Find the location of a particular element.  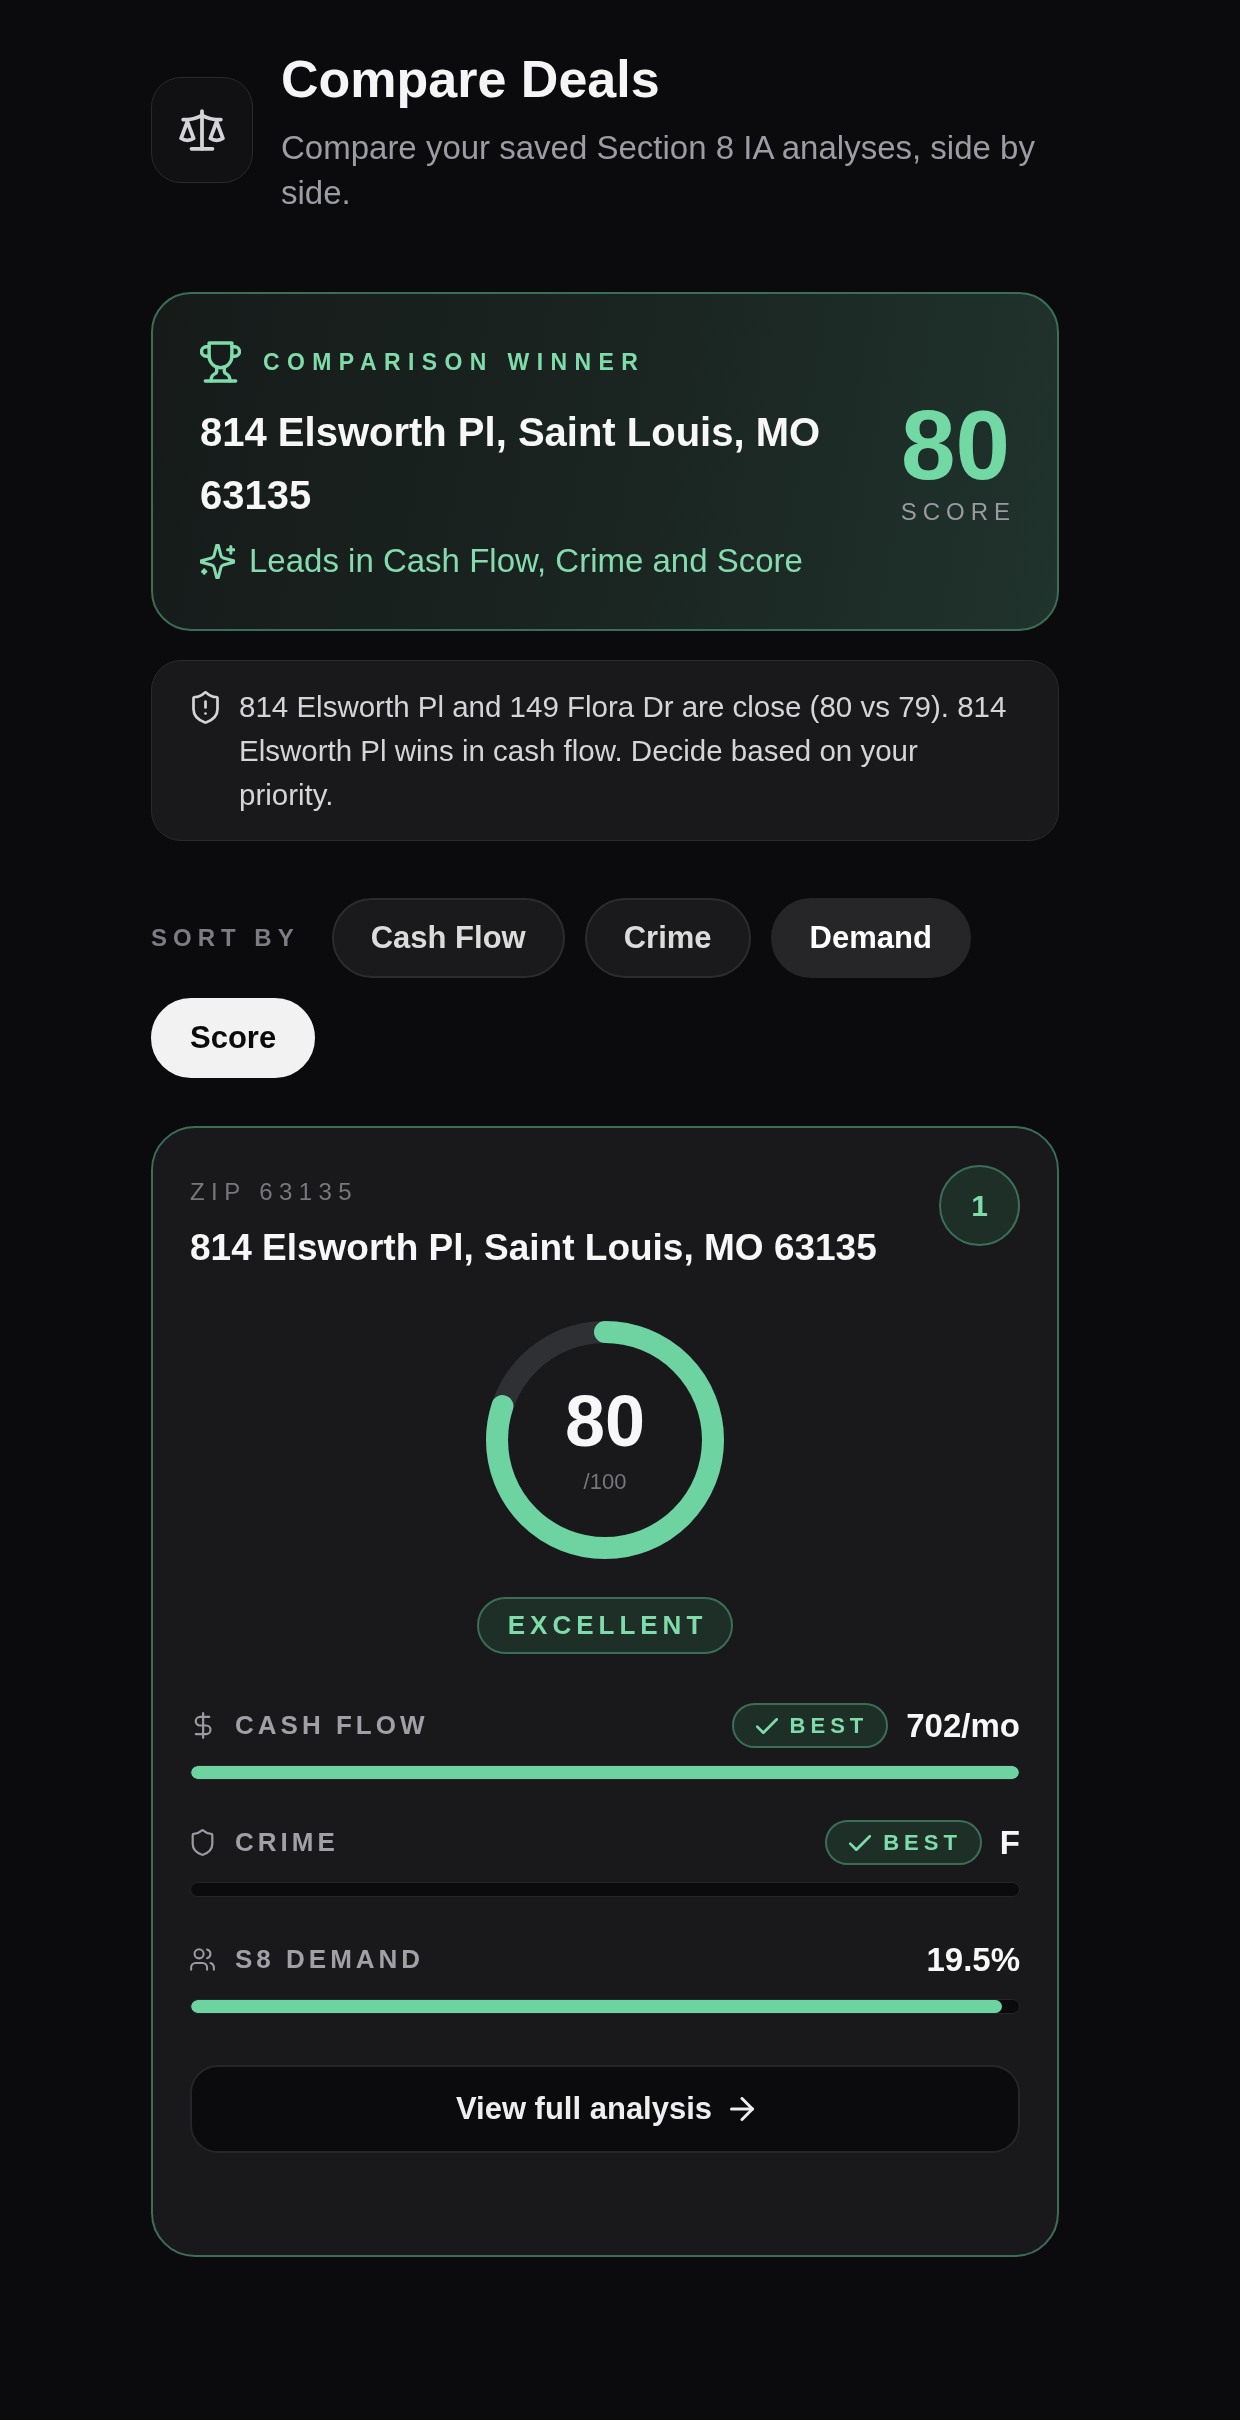

sort-label: SORT BY is located at coordinates (225, 938).